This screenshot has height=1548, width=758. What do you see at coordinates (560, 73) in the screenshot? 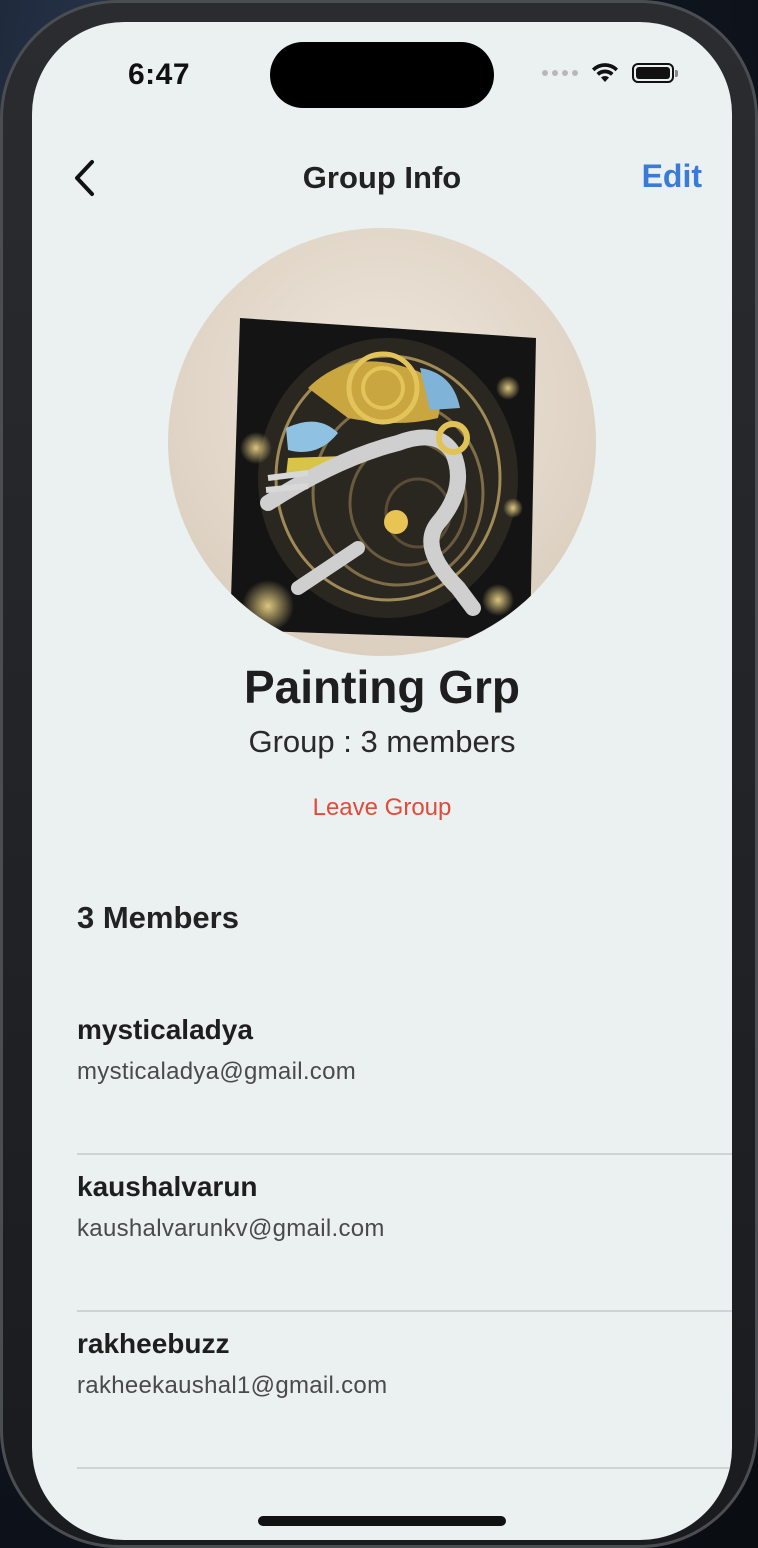
I see `signal-dots-icon` at bounding box center [560, 73].